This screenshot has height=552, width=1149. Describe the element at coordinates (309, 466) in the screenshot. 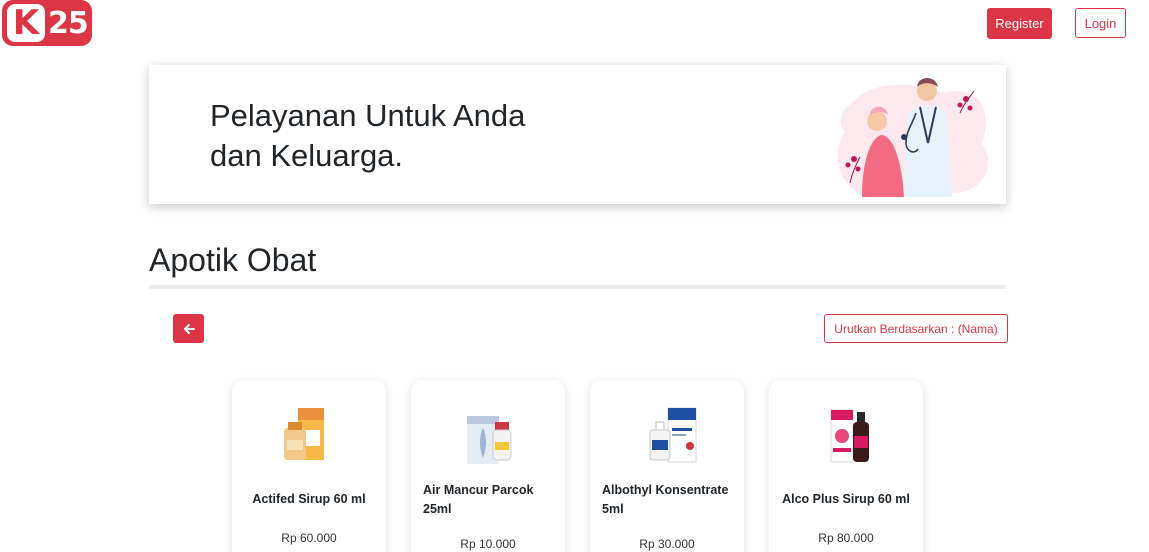

I see `product-card: Actifed Sirup 60 ml Rp 60.000` at that location.